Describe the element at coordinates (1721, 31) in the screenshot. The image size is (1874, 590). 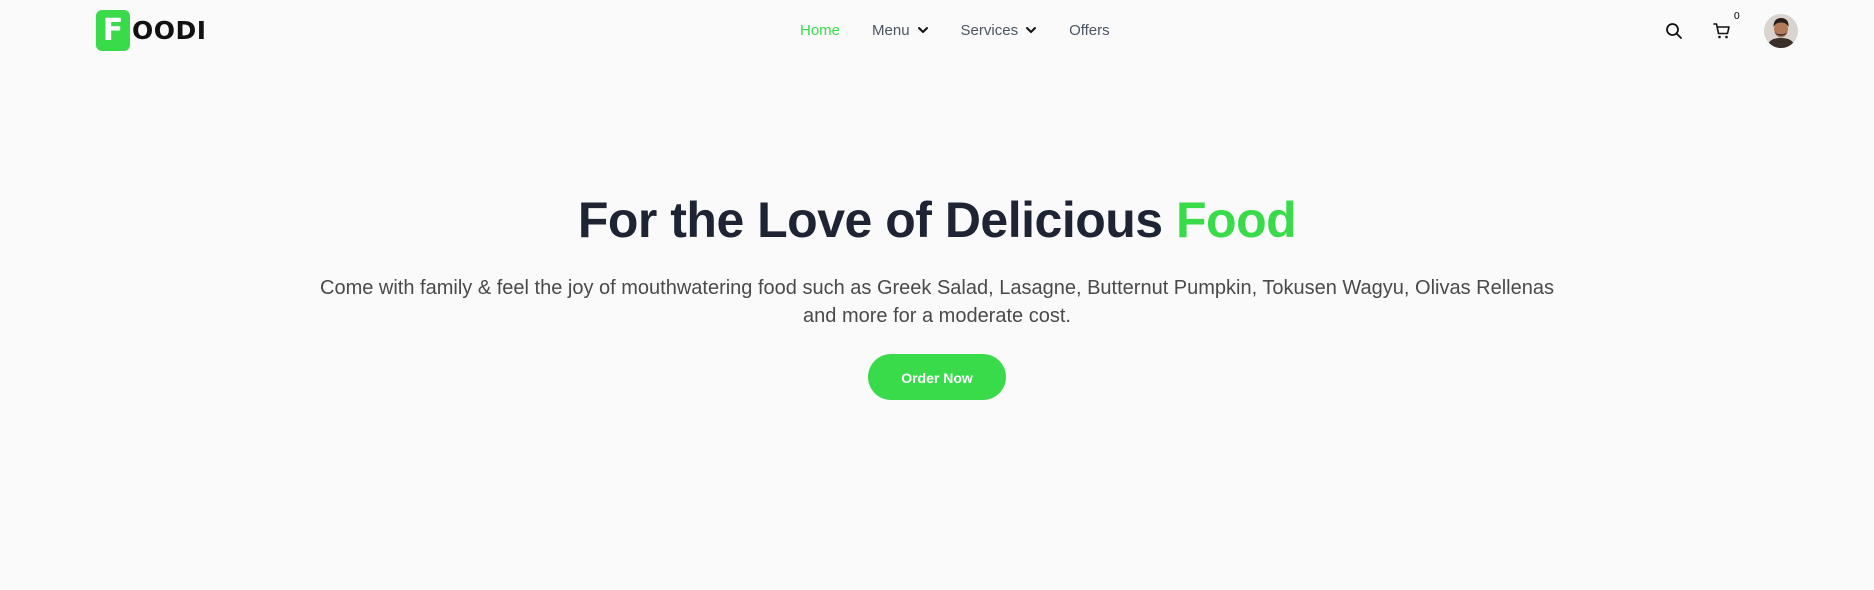
I see `cart-icon` at that location.